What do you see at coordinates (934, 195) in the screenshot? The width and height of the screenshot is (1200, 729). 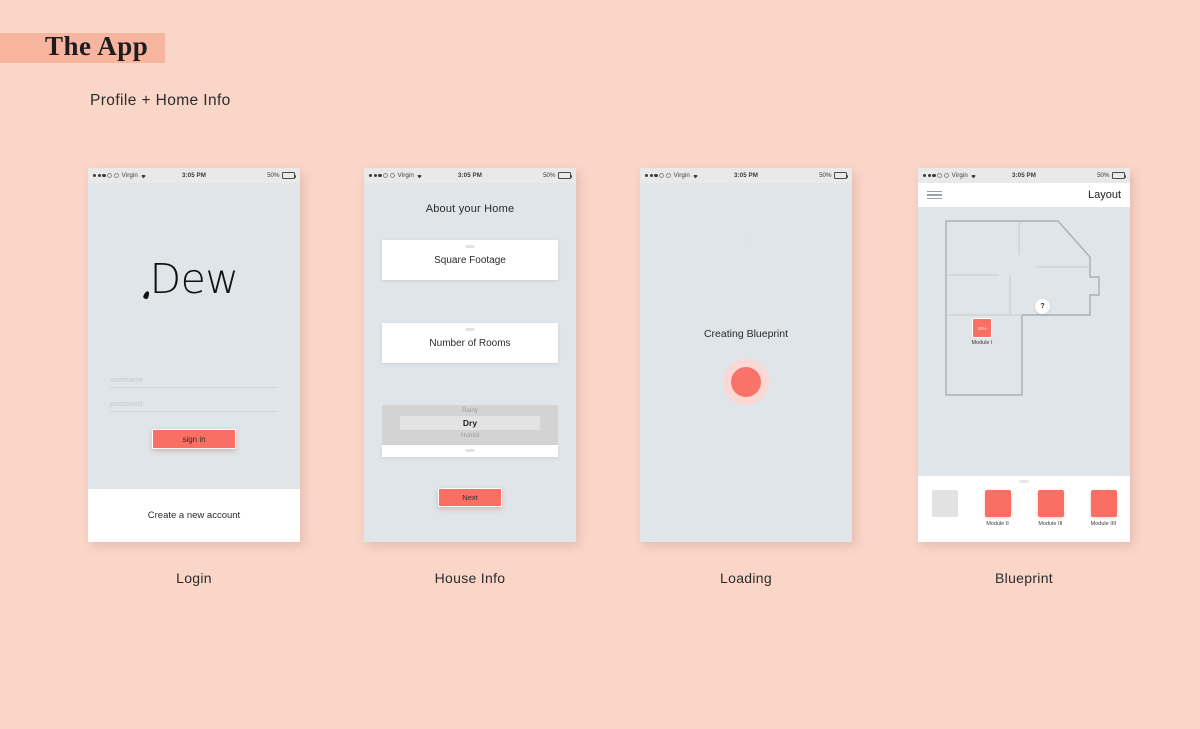 I see `hamburger-icon` at bounding box center [934, 195].